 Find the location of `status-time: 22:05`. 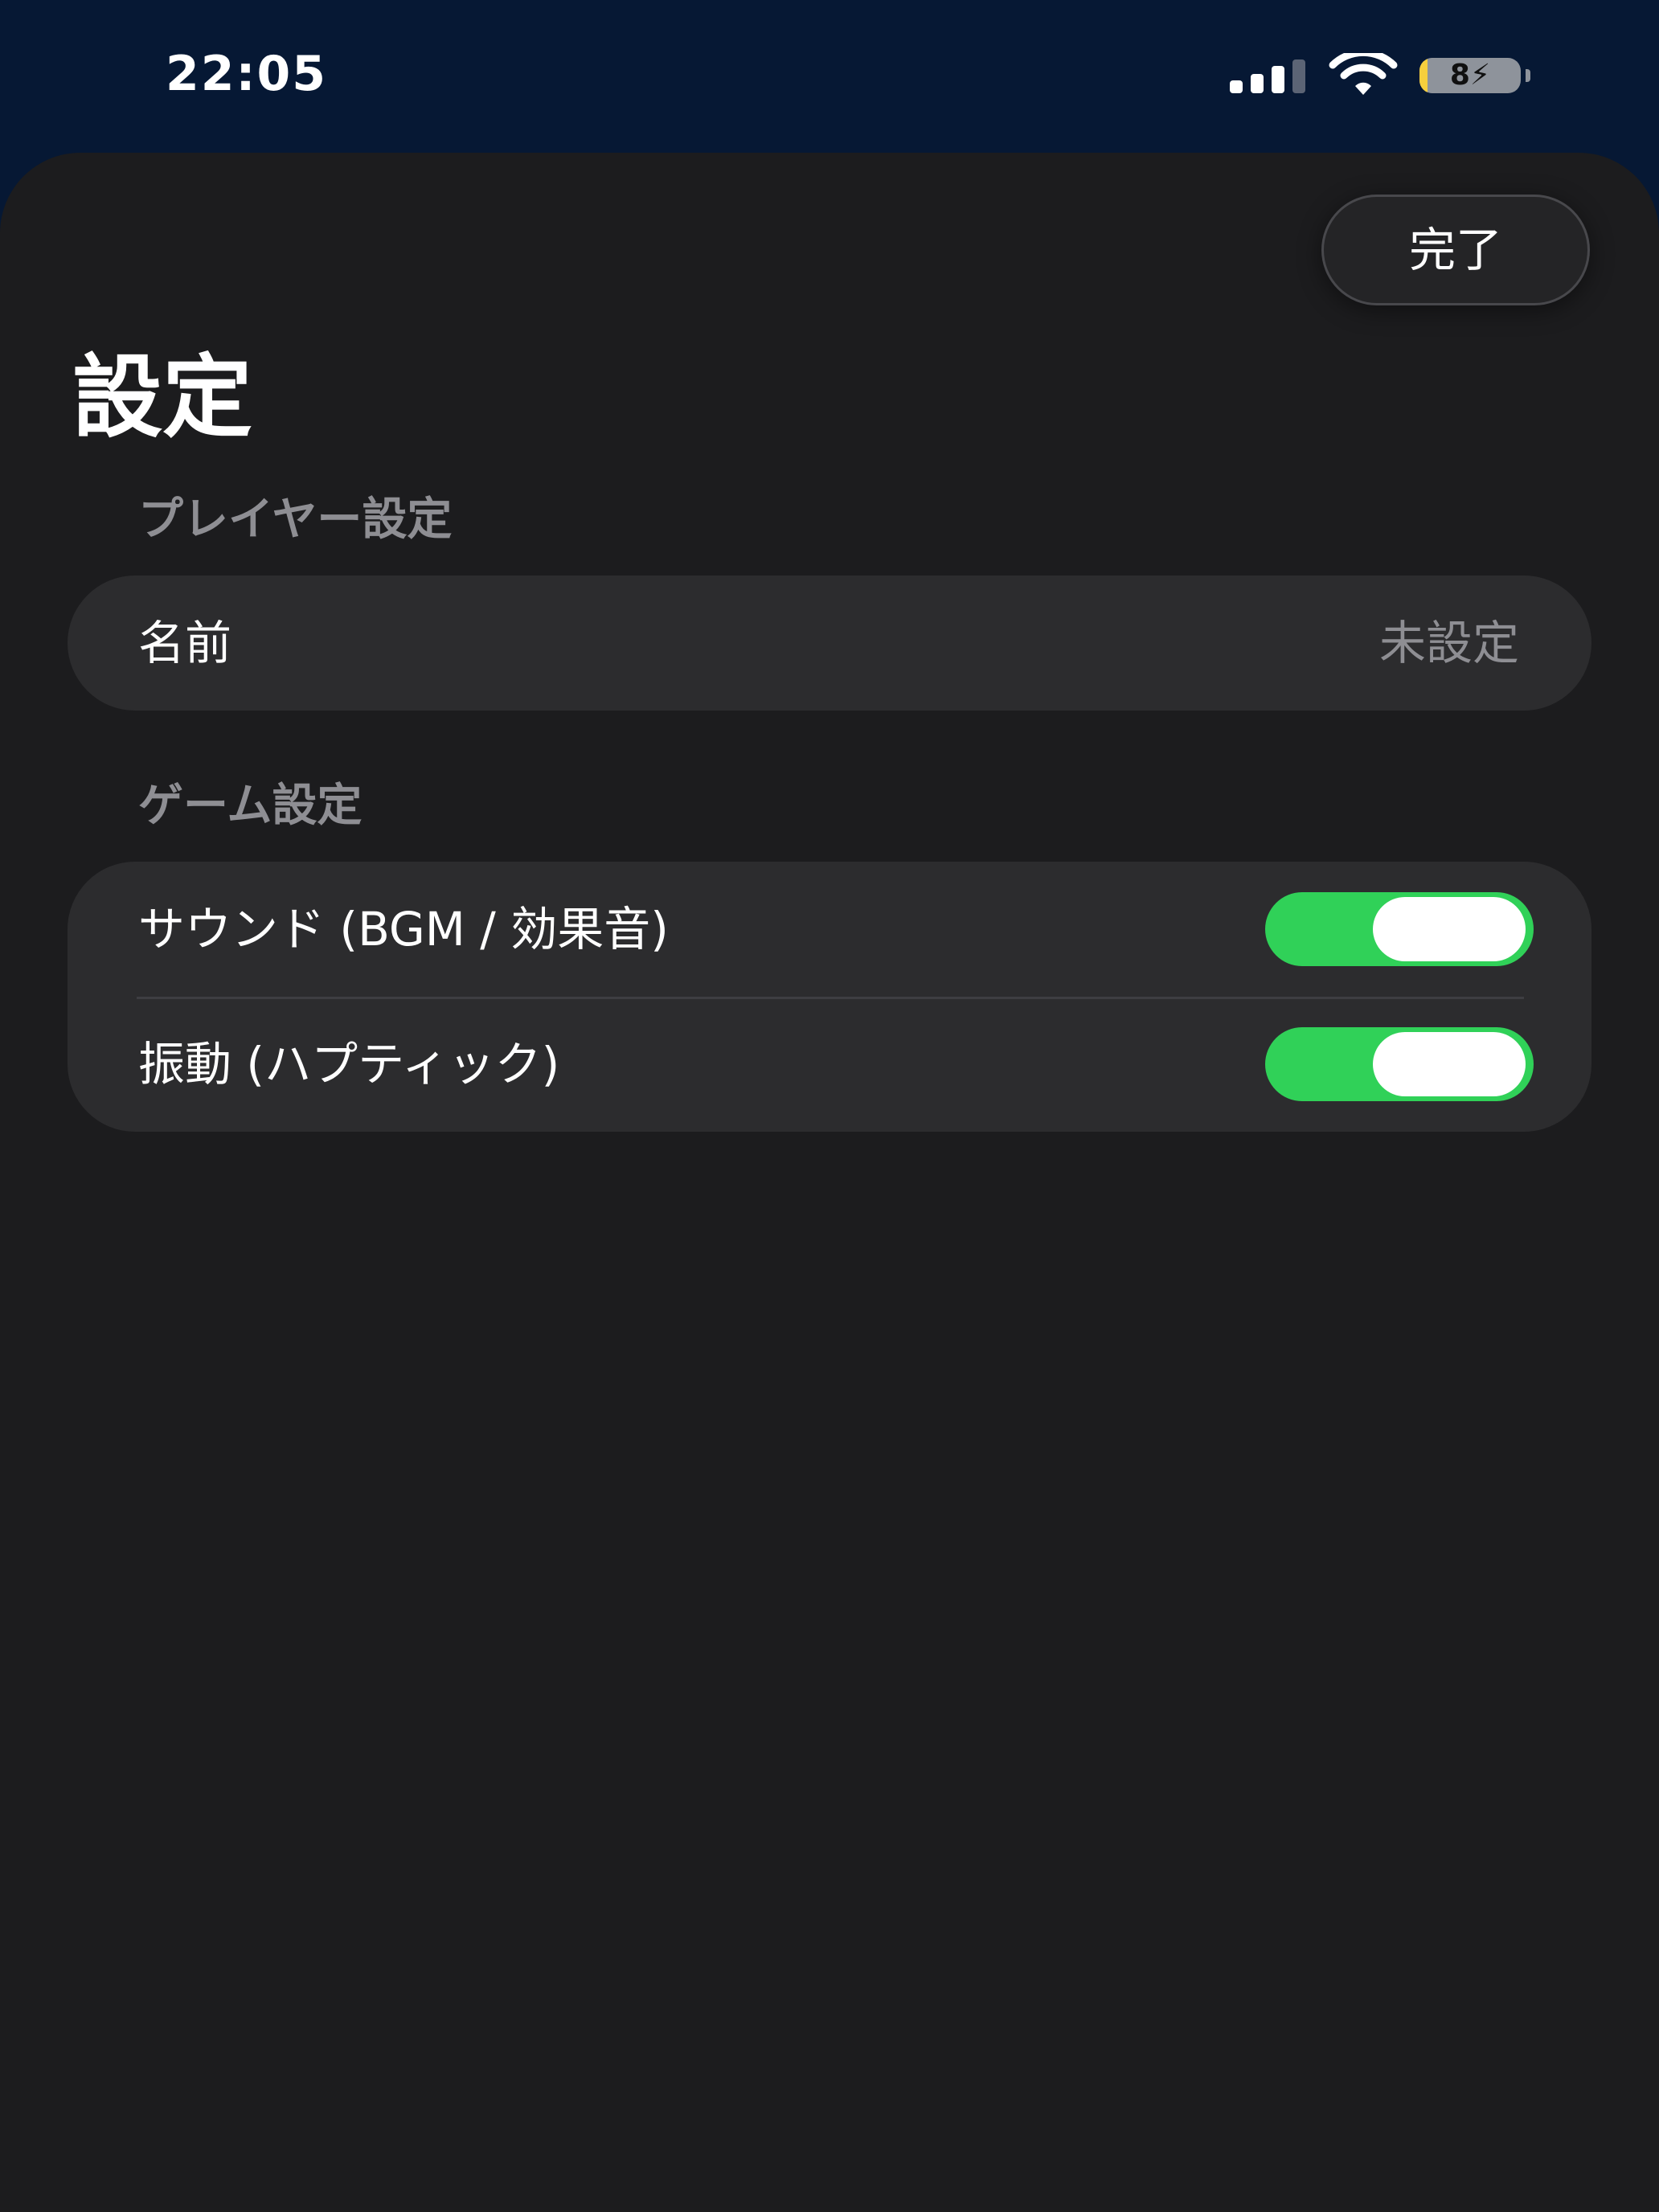

status-time: 22:05 is located at coordinates (246, 74).